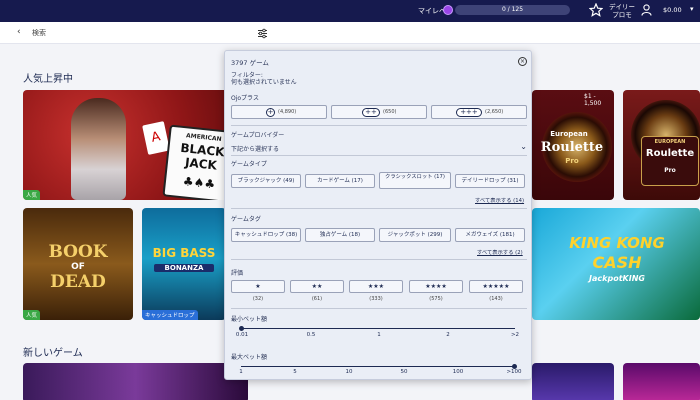 This screenshot has width=700, height=400. Describe the element at coordinates (378, 366) in the screenshot. I see `max-bet-slider` at that location.